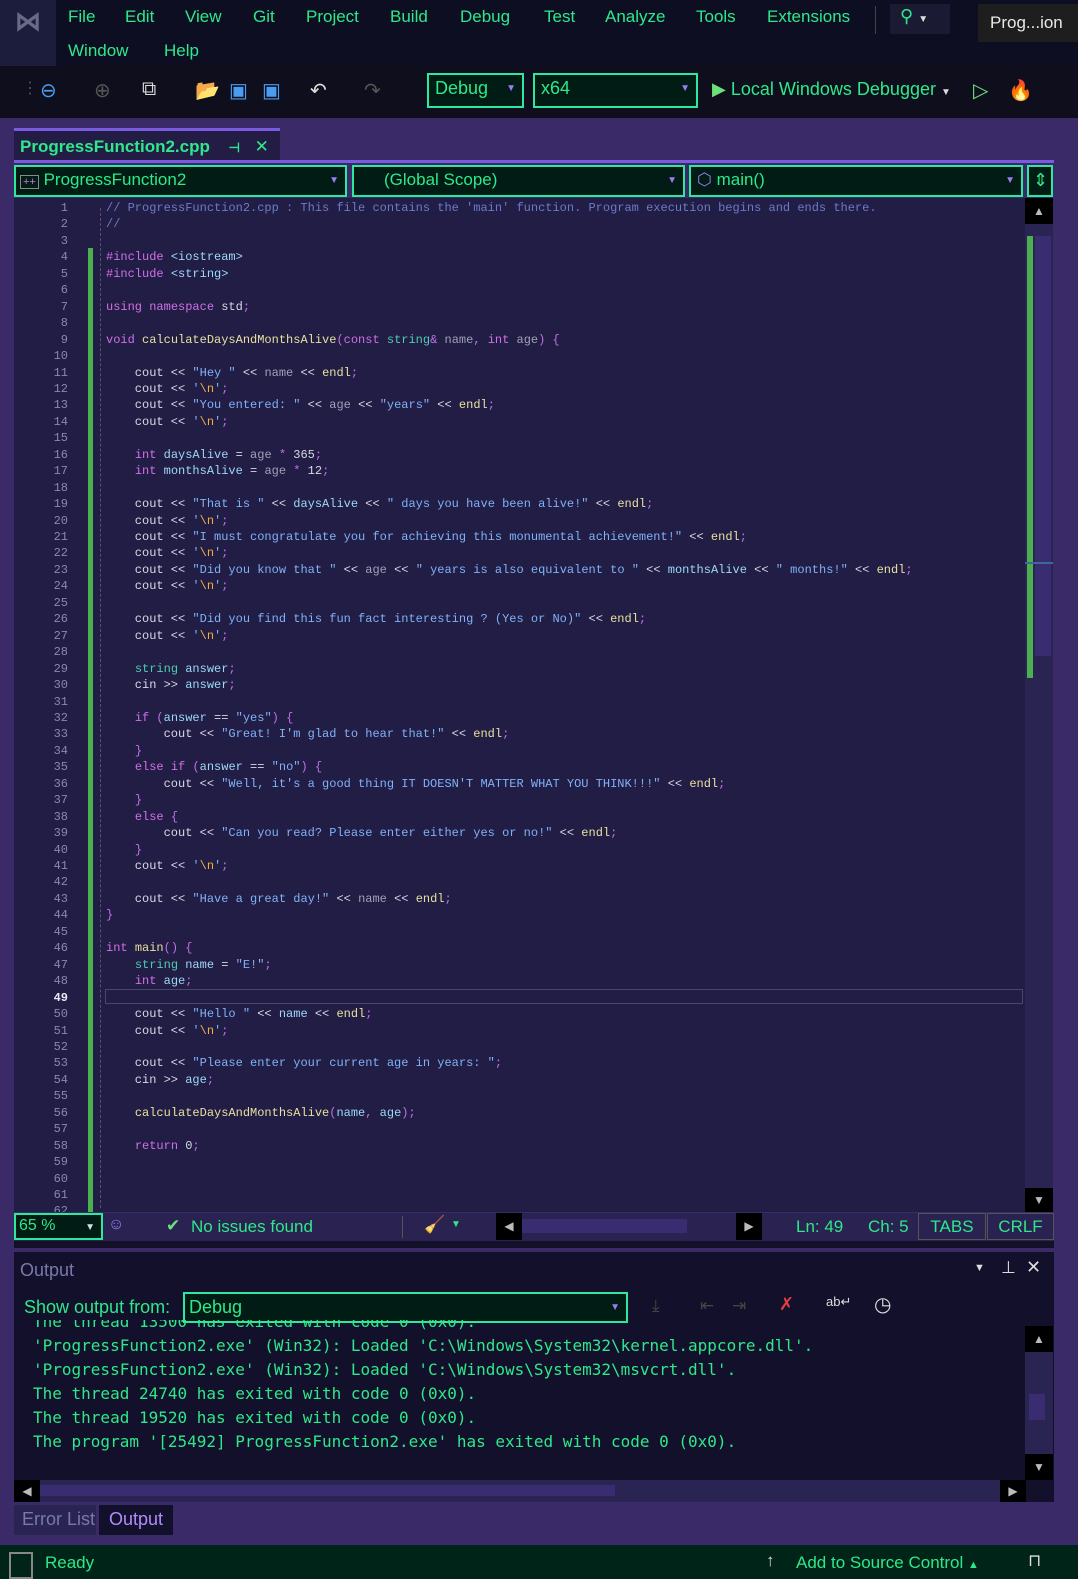 This screenshot has width=1078, height=1579. I want to click on code-line: cin >> age;, so click(160, 1080).